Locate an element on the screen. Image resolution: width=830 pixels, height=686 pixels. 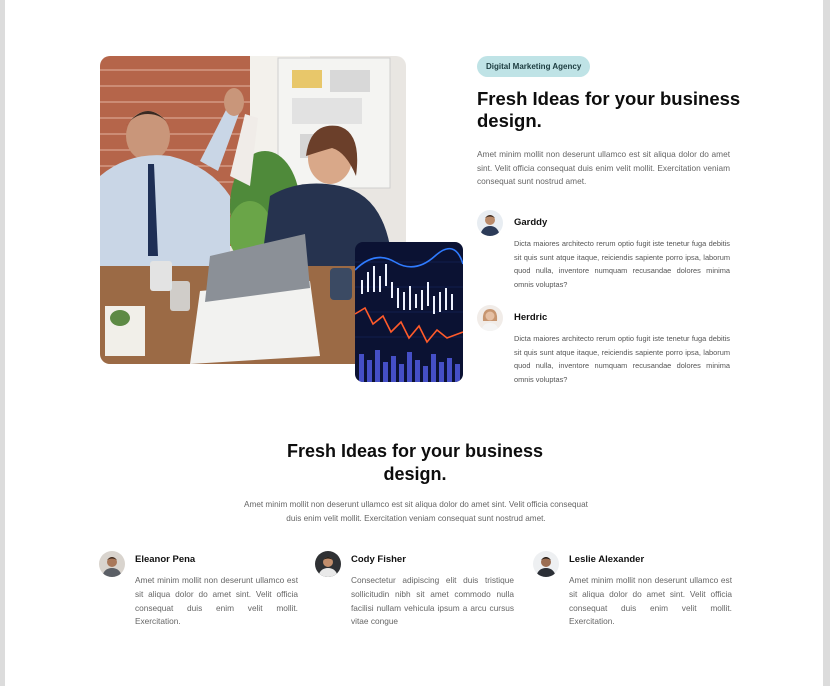
stock-chart-photo is located at coordinates (409, 312).